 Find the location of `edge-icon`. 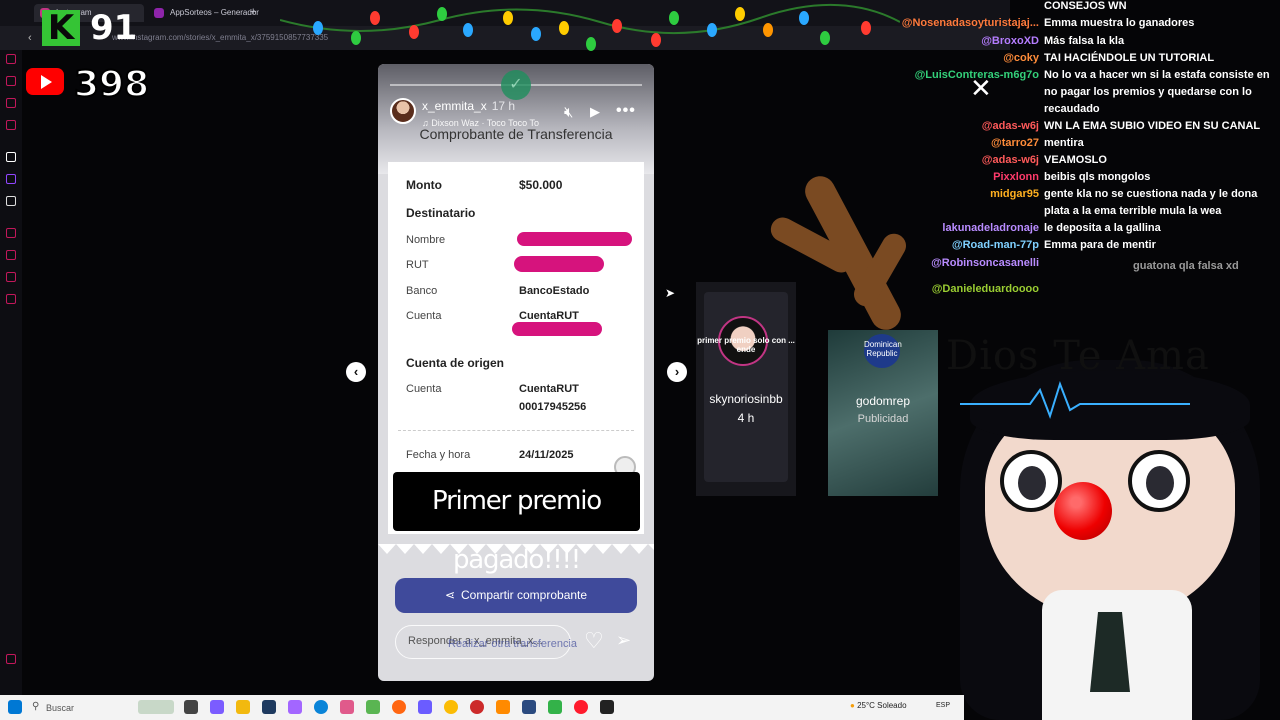

edge-icon is located at coordinates (321, 707).